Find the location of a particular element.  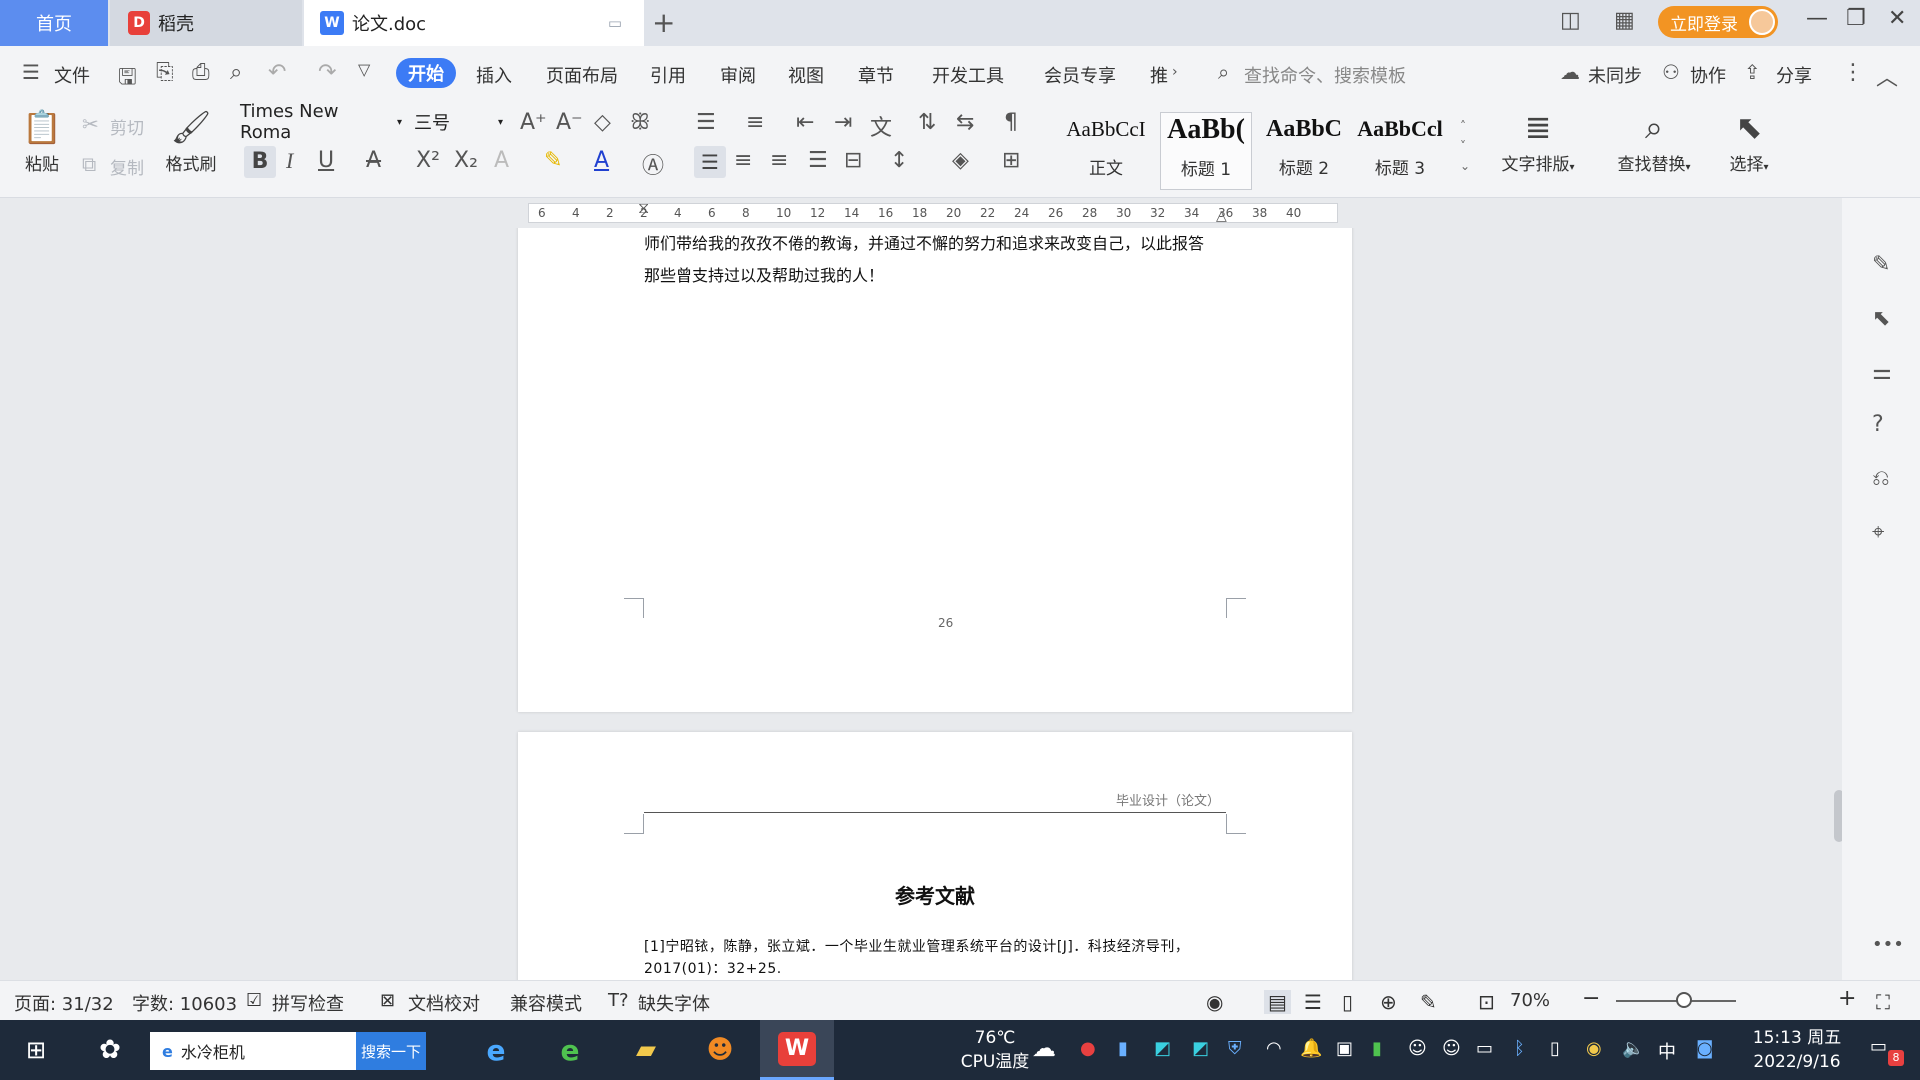

sync-status: 未同步 is located at coordinates (1615, 75).